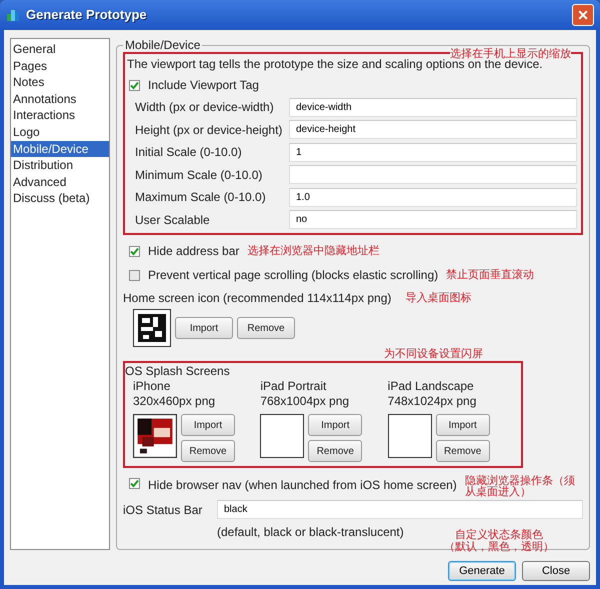 The width and height of the screenshot is (600, 589). Describe the element at coordinates (310, 532) in the screenshot. I see `hint-text: (default, black or black-translucent)` at that location.